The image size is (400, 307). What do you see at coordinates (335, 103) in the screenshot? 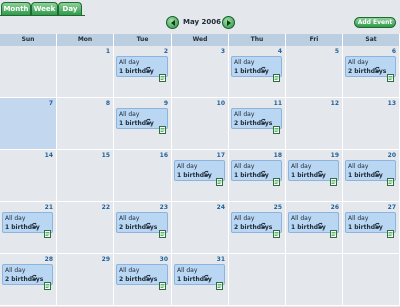
I see `day-number: 12` at bounding box center [335, 103].